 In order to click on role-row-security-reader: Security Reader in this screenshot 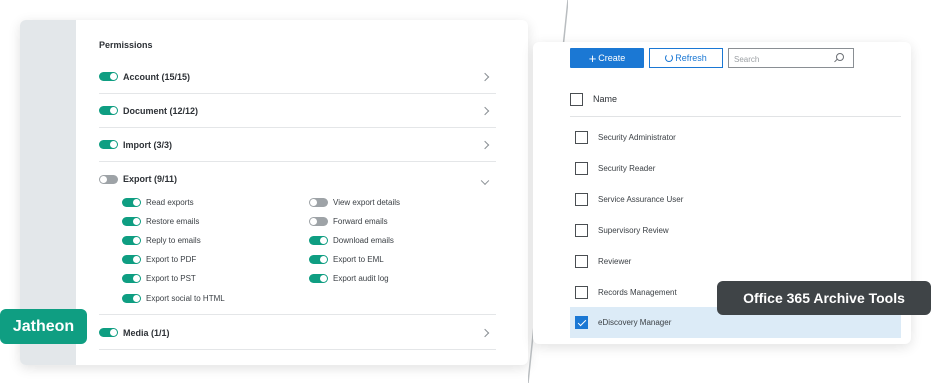, I will do `click(735, 168)`.